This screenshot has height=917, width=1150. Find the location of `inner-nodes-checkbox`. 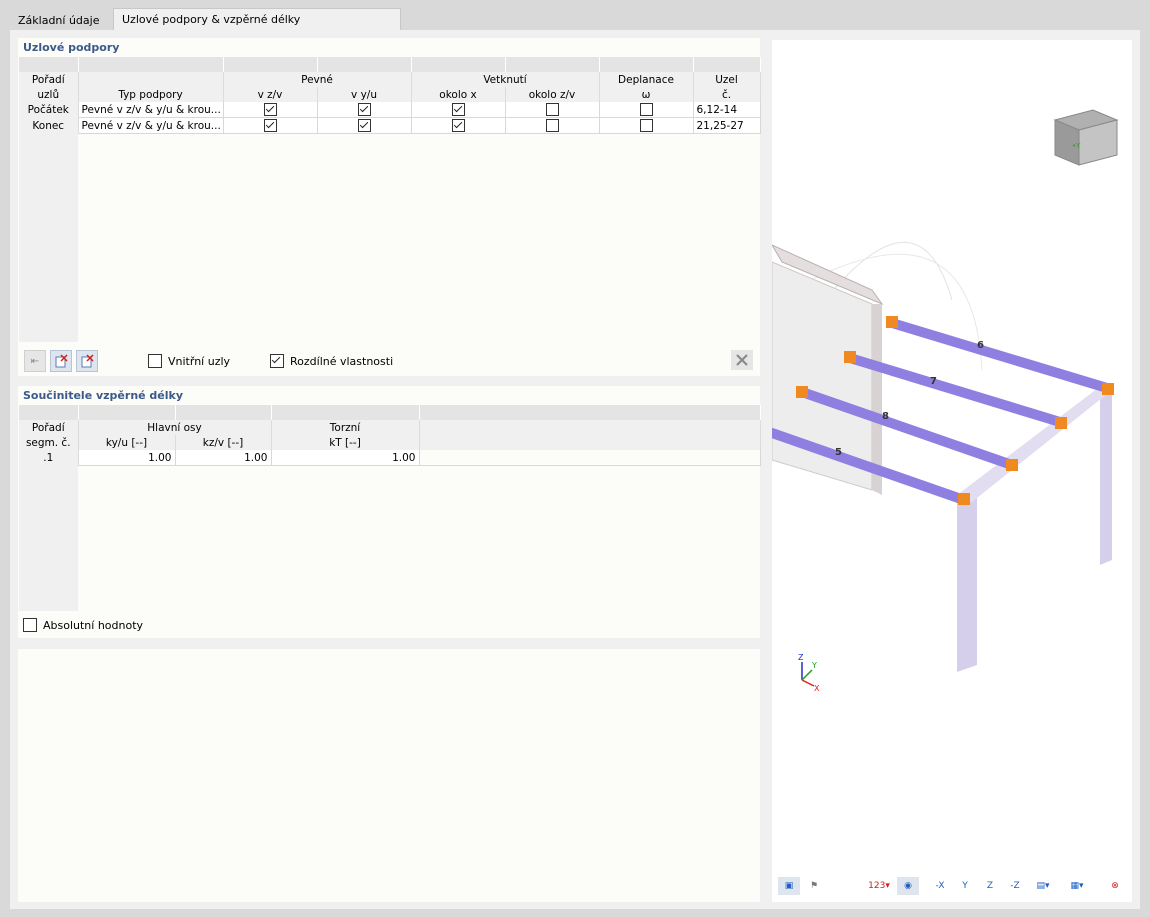

inner-nodes-checkbox is located at coordinates (155, 361).